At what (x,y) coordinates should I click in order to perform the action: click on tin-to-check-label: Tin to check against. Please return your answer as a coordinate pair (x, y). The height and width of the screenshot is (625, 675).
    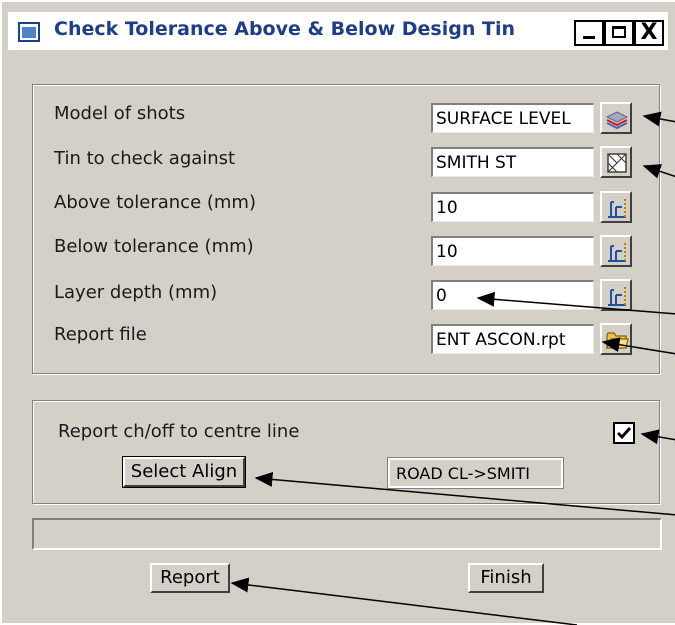
    Looking at the image, I should click on (145, 158).